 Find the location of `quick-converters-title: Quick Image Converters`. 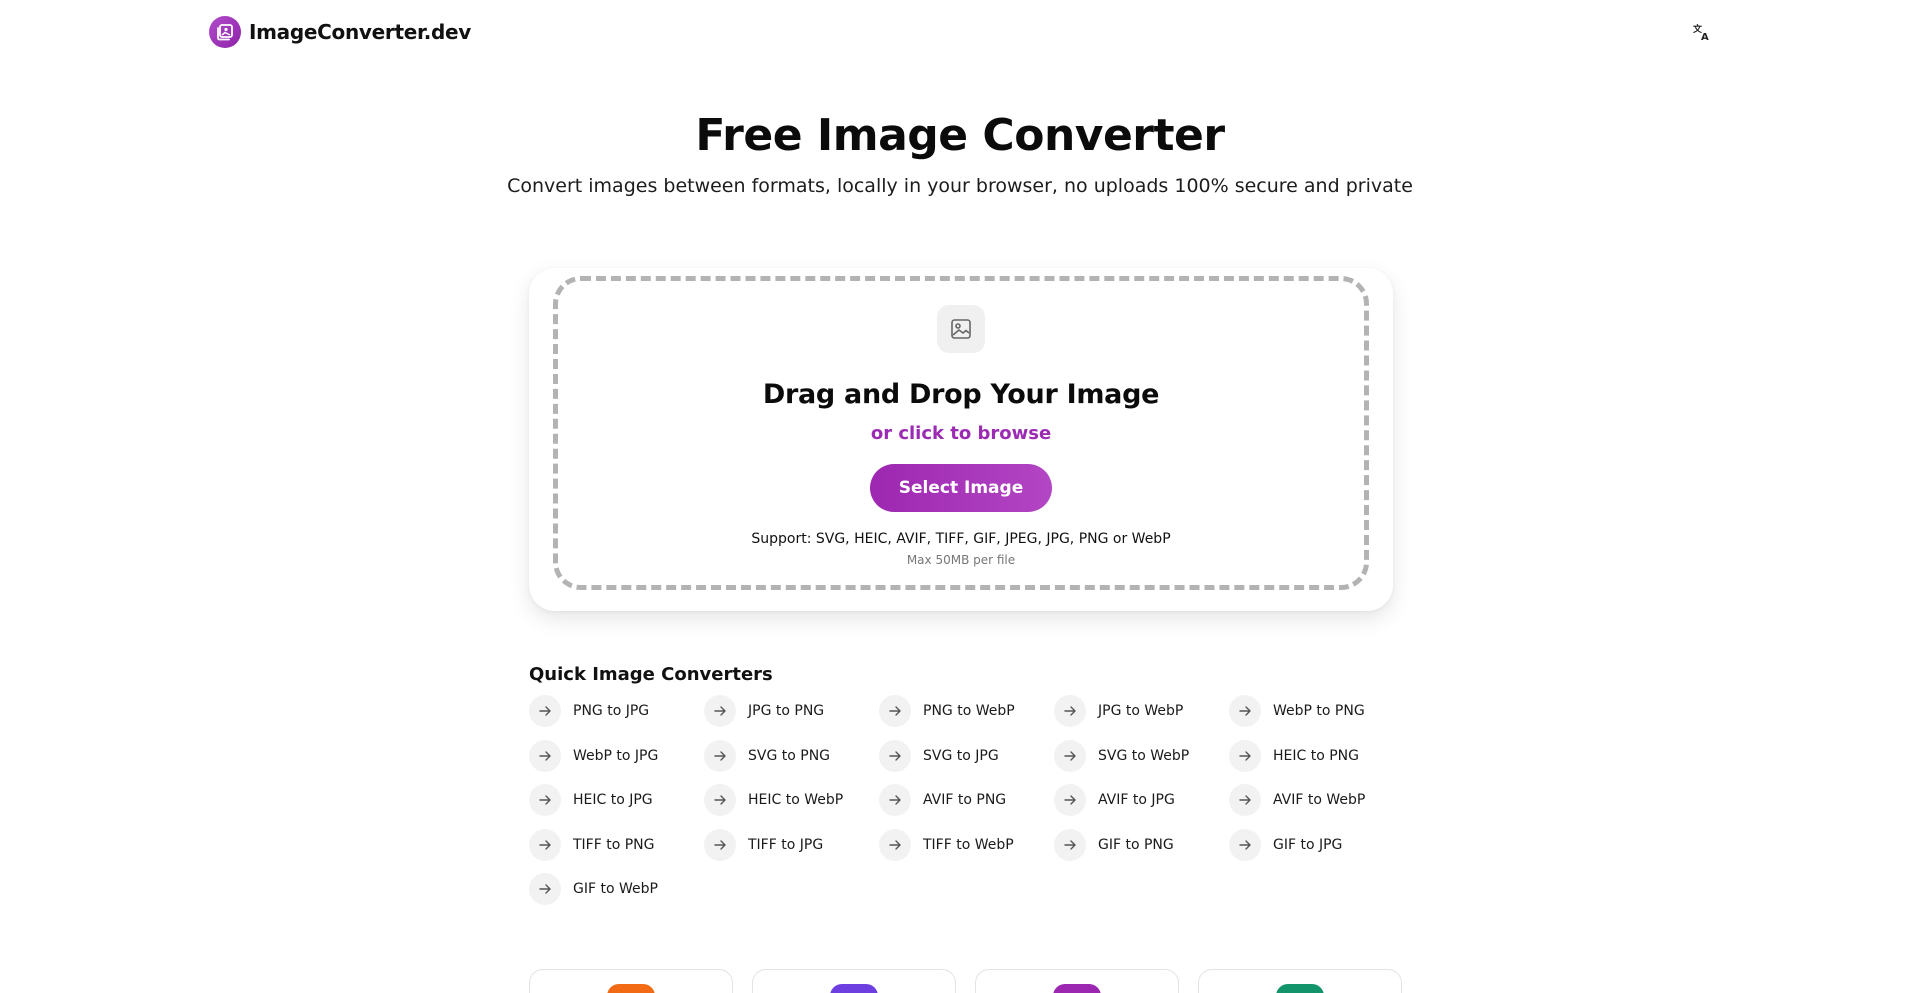

quick-converters-title: Quick Image Converters is located at coordinates (651, 674).